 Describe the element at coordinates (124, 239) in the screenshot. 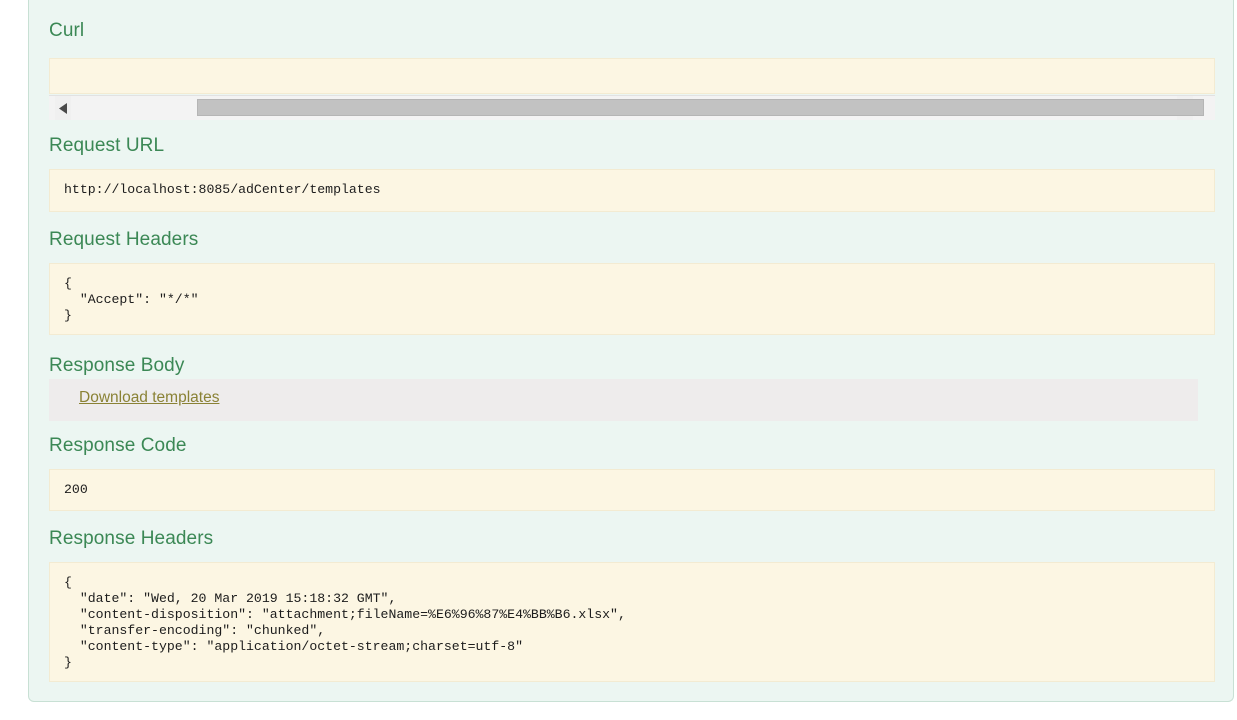

I see `request-headers-section-title: Request Headers` at that location.